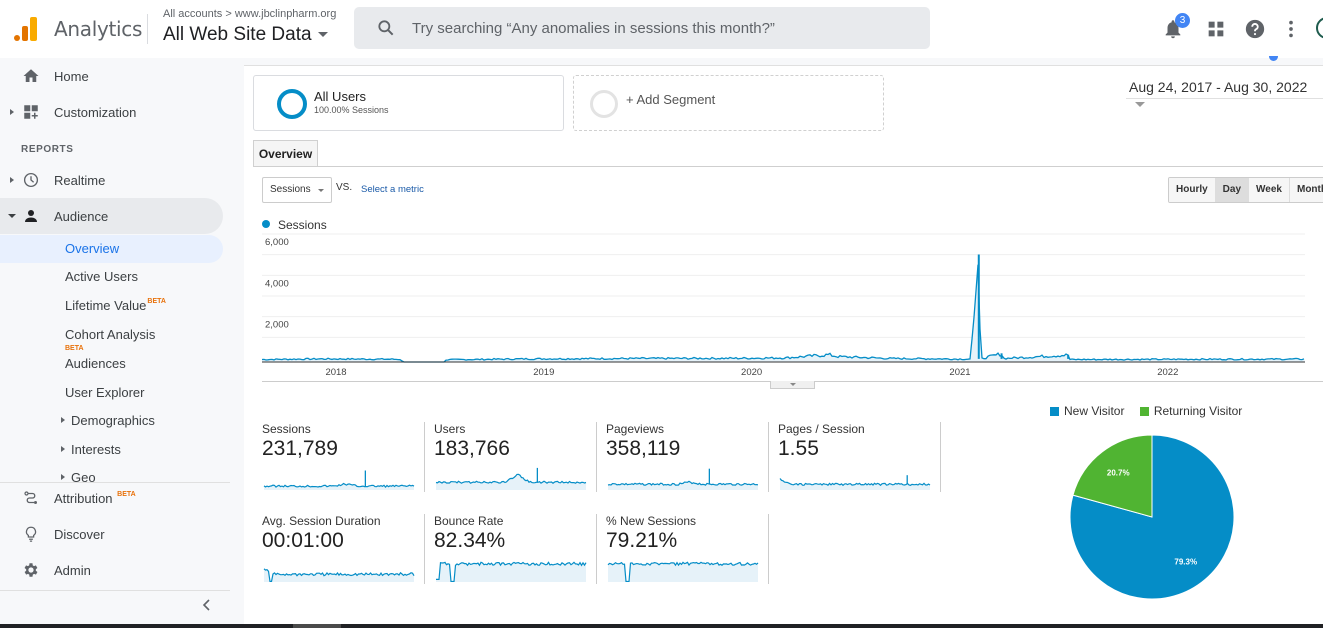  Describe the element at coordinates (340, 96) in the screenshot. I see `segment-name: All Users` at that location.